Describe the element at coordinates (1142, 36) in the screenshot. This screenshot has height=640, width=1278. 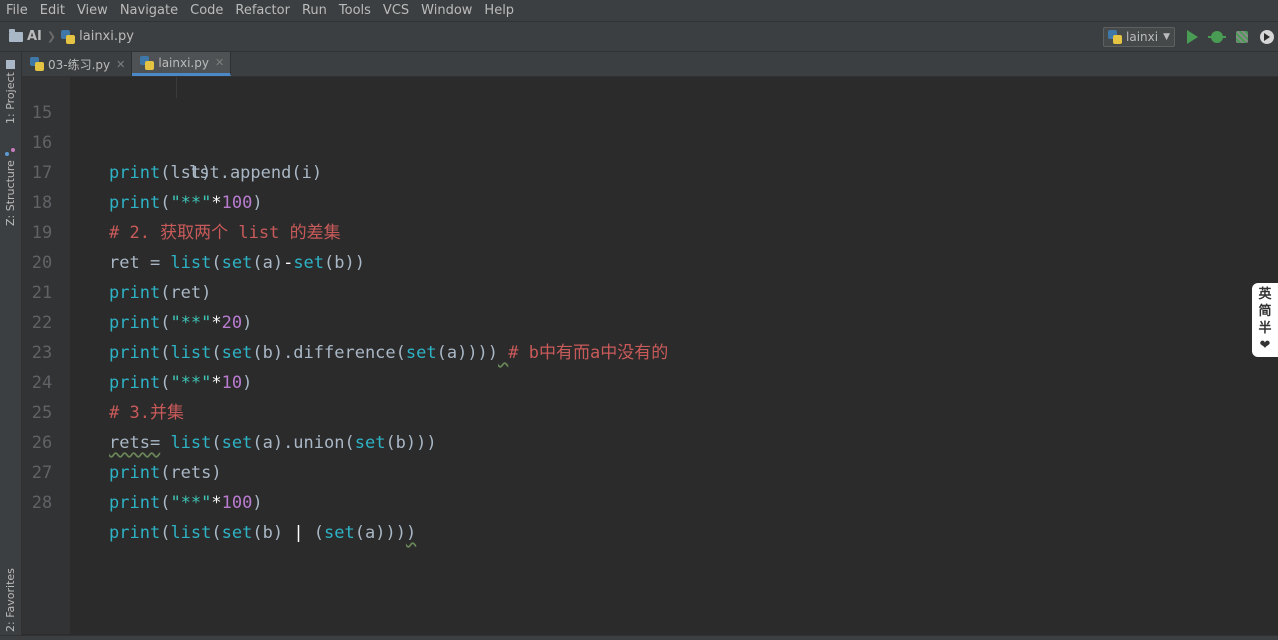
I see `run-config-name: lainxi` at that location.